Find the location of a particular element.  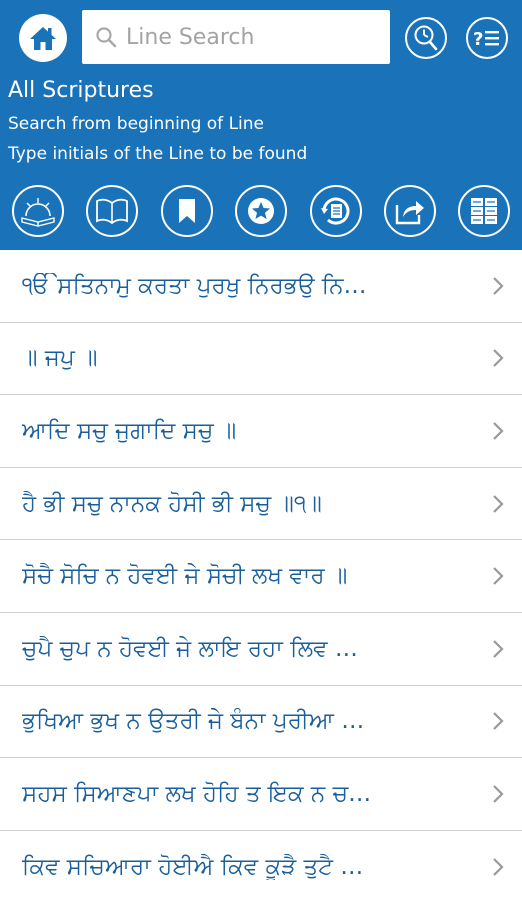

scripture-sunrise-icon is located at coordinates (38, 212).